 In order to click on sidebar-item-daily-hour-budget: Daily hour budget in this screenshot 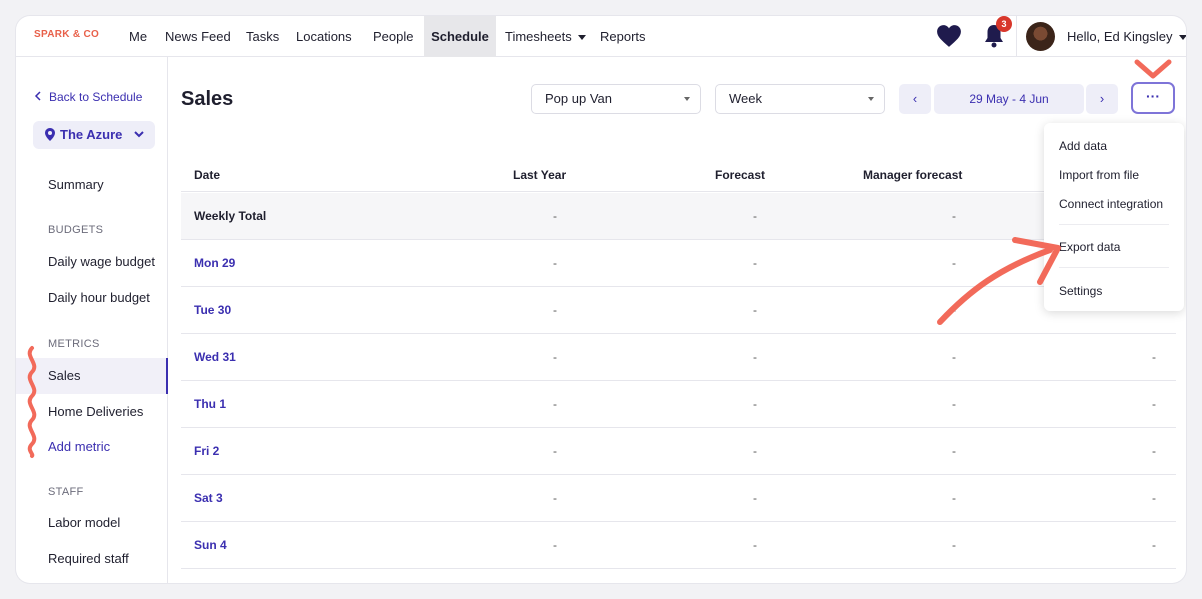, I will do `click(92, 298)`.